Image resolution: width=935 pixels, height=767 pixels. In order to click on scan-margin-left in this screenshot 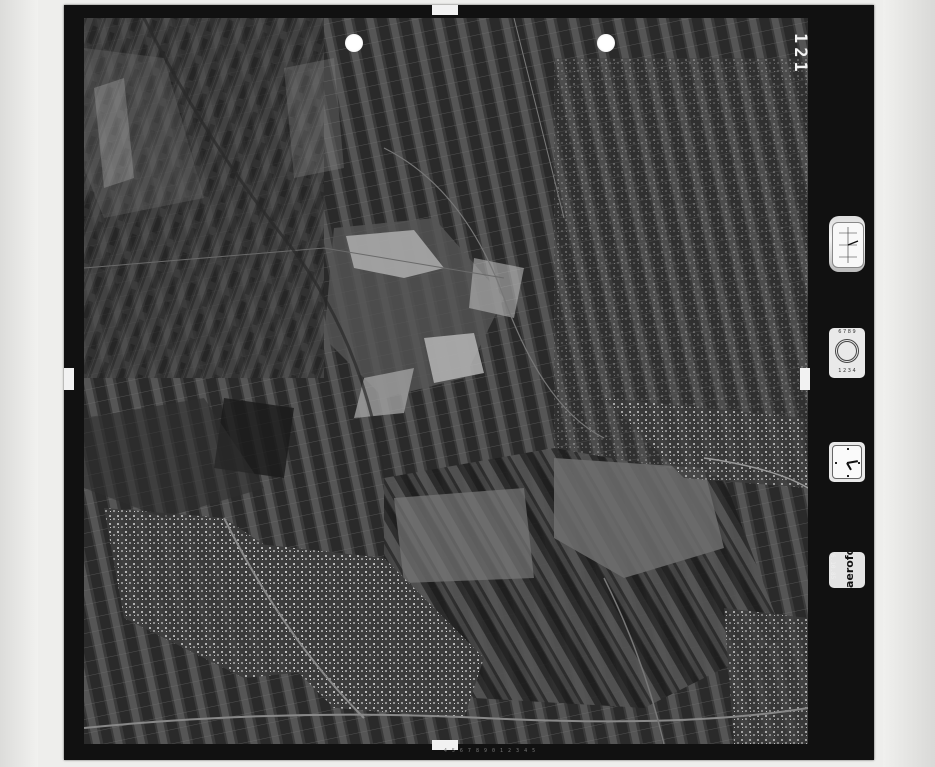, I will do `click(19, 383)`.